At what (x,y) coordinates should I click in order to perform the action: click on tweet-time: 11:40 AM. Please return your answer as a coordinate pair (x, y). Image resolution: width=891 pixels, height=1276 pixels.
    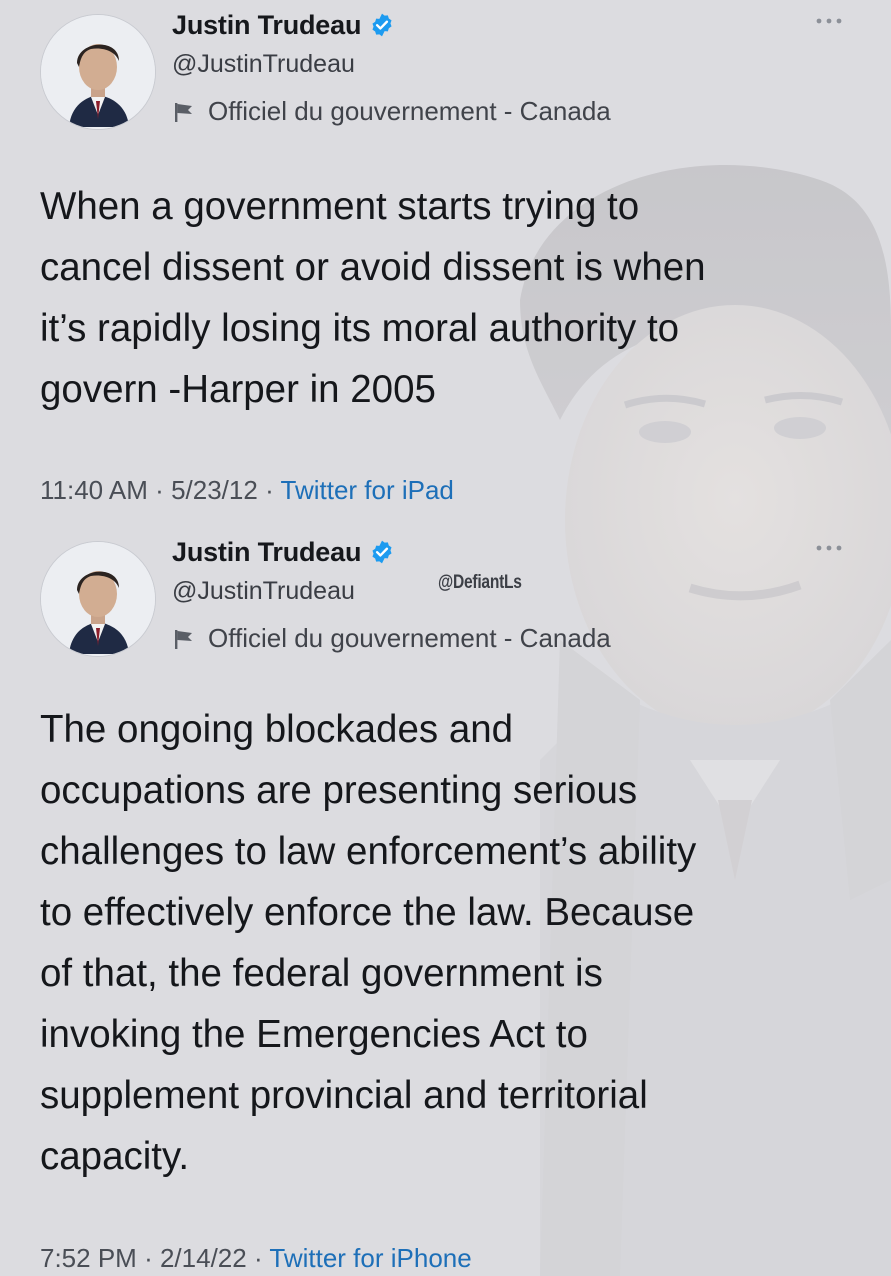
    Looking at the image, I should click on (94, 490).